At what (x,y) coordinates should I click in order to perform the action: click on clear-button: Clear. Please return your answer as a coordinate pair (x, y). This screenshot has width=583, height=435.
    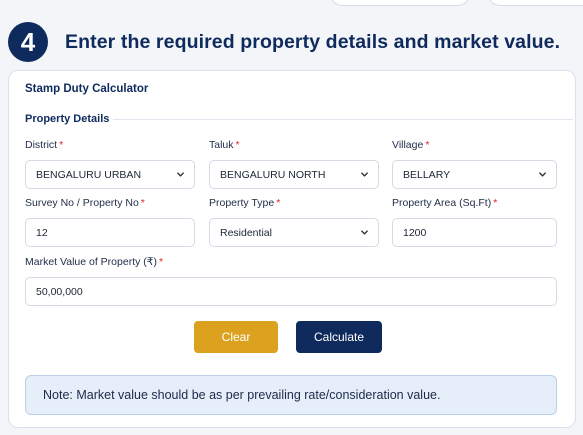
    Looking at the image, I should click on (236, 337).